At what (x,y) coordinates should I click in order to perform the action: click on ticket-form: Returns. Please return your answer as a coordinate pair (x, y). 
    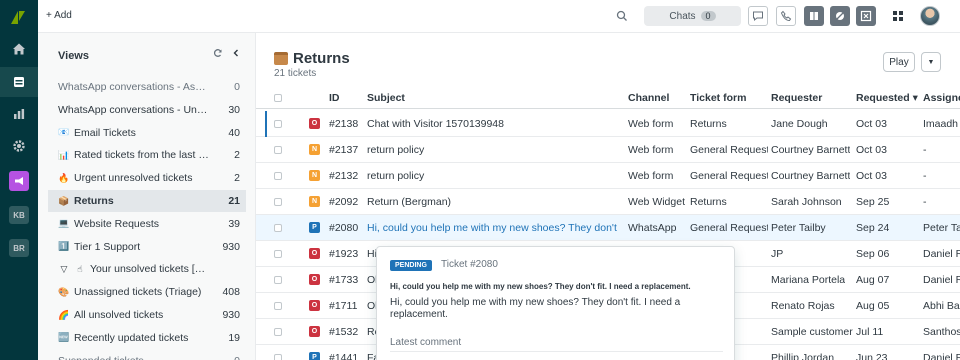
    Looking at the image, I should click on (708, 124).